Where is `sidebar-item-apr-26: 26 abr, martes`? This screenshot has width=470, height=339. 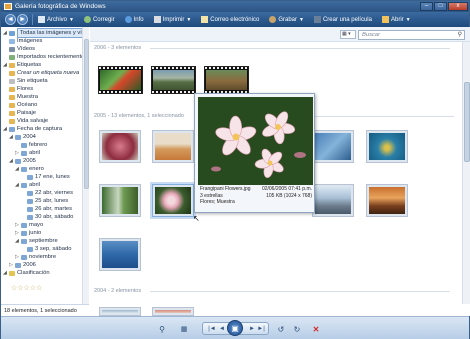 sidebar-item-apr-26: 26 abr, martes is located at coordinates (49, 209).